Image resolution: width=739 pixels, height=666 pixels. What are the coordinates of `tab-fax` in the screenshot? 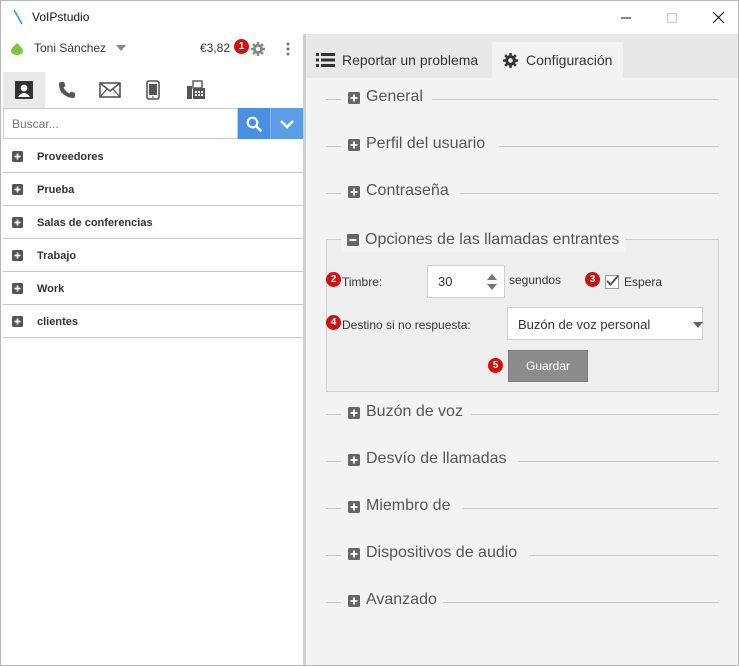 It's located at (196, 90).